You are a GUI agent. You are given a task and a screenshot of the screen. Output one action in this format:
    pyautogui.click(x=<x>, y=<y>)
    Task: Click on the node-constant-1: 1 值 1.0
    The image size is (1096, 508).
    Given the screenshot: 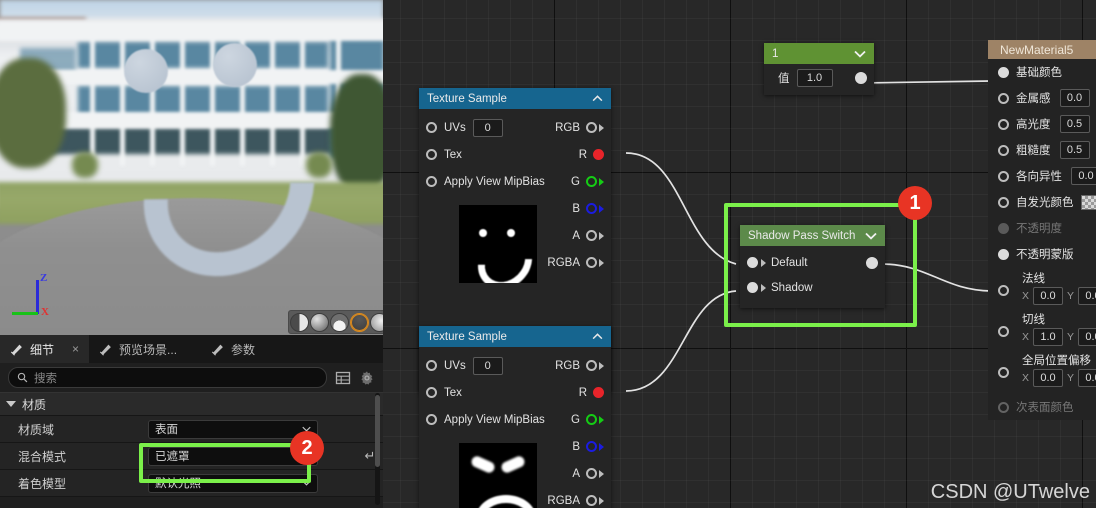 What is the action you would take?
    pyautogui.click(x=819, y=69)
    